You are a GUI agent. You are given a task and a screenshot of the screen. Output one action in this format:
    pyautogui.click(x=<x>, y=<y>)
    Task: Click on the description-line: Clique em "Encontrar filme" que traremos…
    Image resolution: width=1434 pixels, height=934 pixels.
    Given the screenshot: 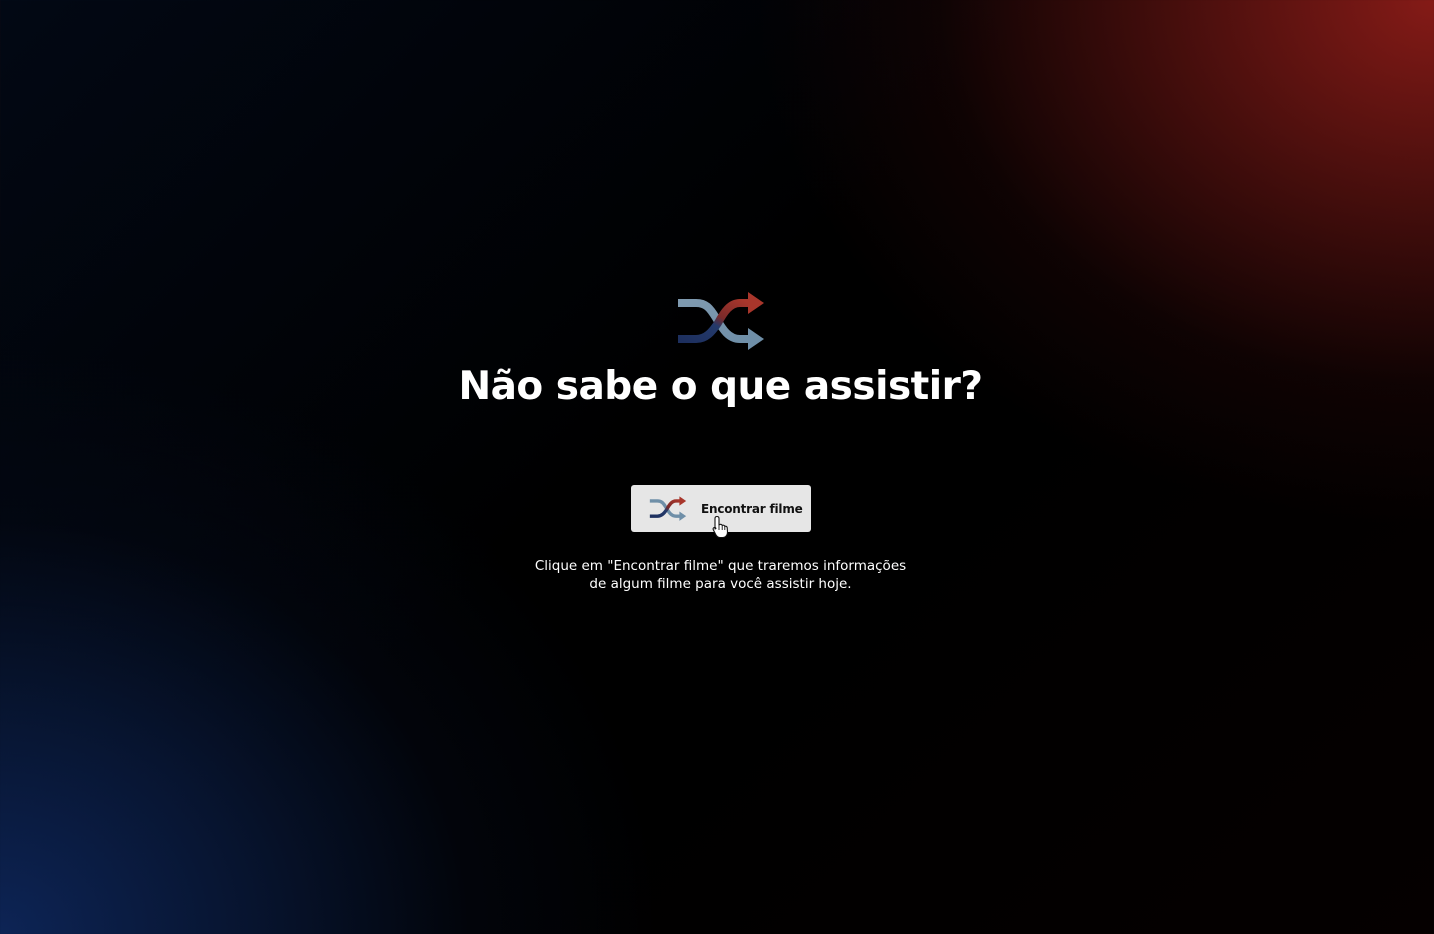 What is the action you would take?
    pyautogui.click(x=720, y=566)
    